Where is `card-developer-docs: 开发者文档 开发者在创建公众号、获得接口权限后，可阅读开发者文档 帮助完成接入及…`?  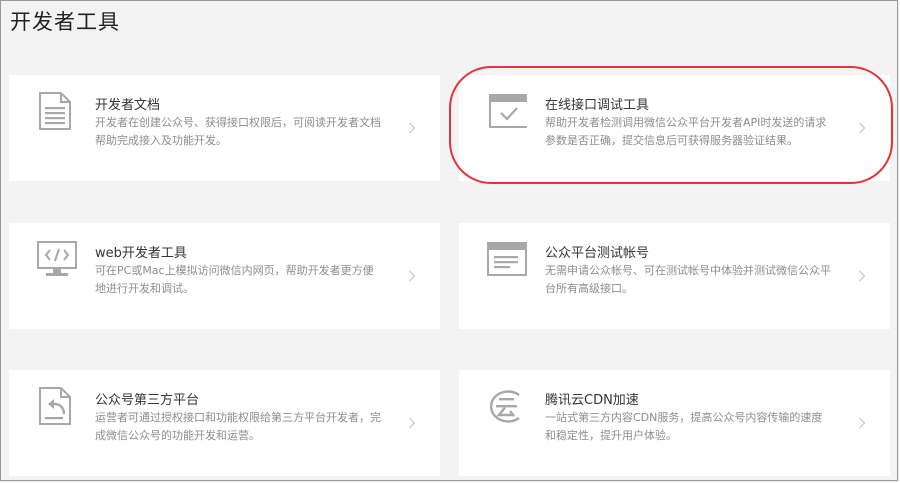
card-developer-docs: 开发者文档 开发者在创建公众号、获得接口权限后，可阅读开发者文档 帮助完成接入及… is located at coordinates (224, 128).